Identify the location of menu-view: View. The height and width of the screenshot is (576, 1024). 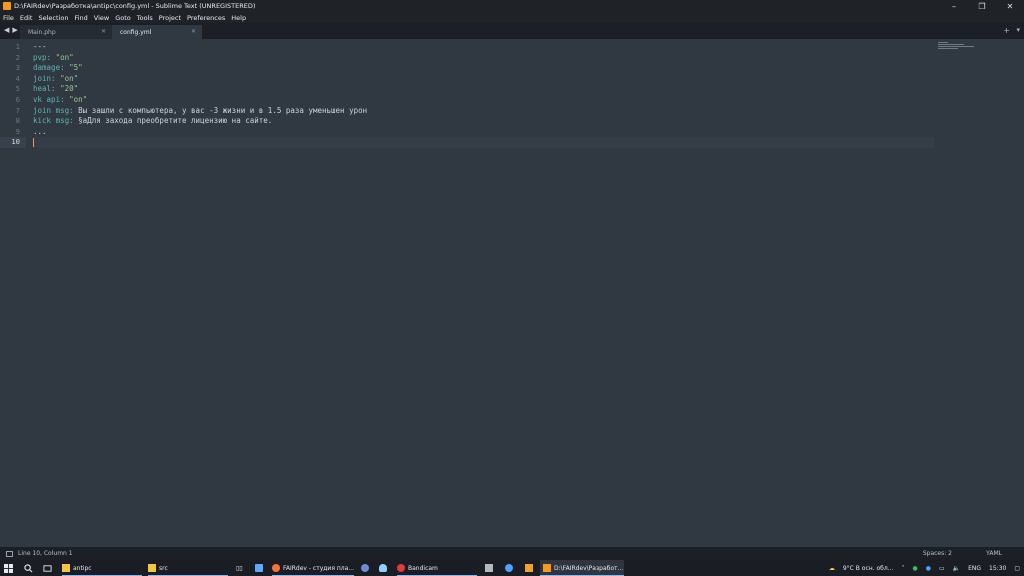
(101, 18).